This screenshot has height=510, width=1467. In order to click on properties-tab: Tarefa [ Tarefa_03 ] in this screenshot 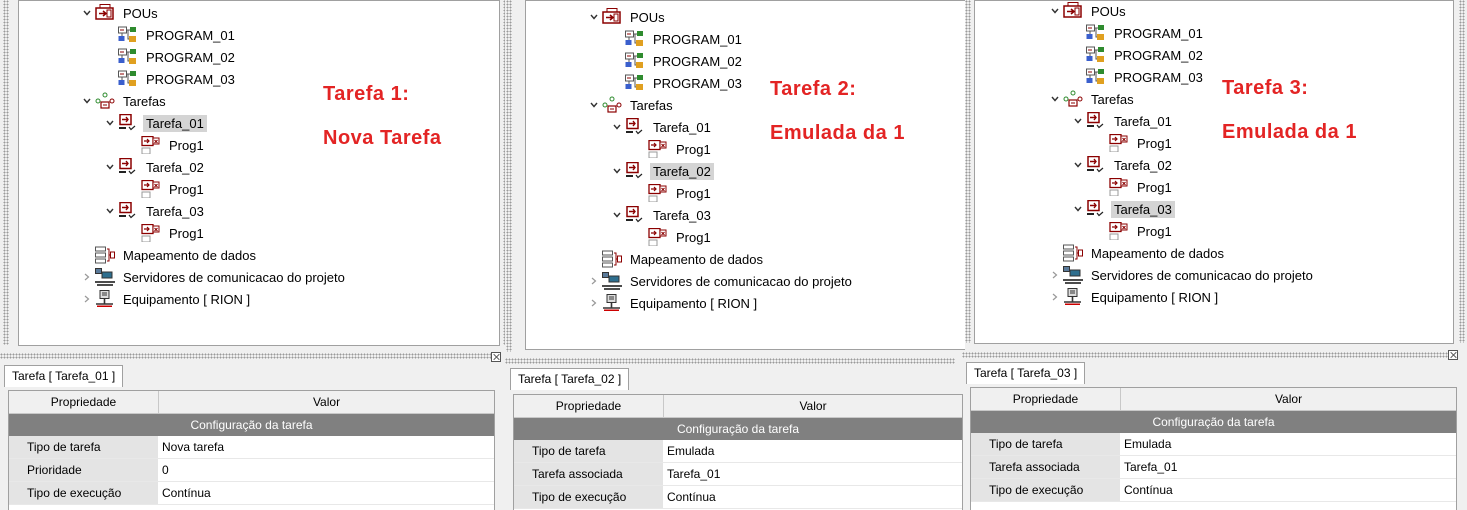, I will do `click(1026, 373)`.